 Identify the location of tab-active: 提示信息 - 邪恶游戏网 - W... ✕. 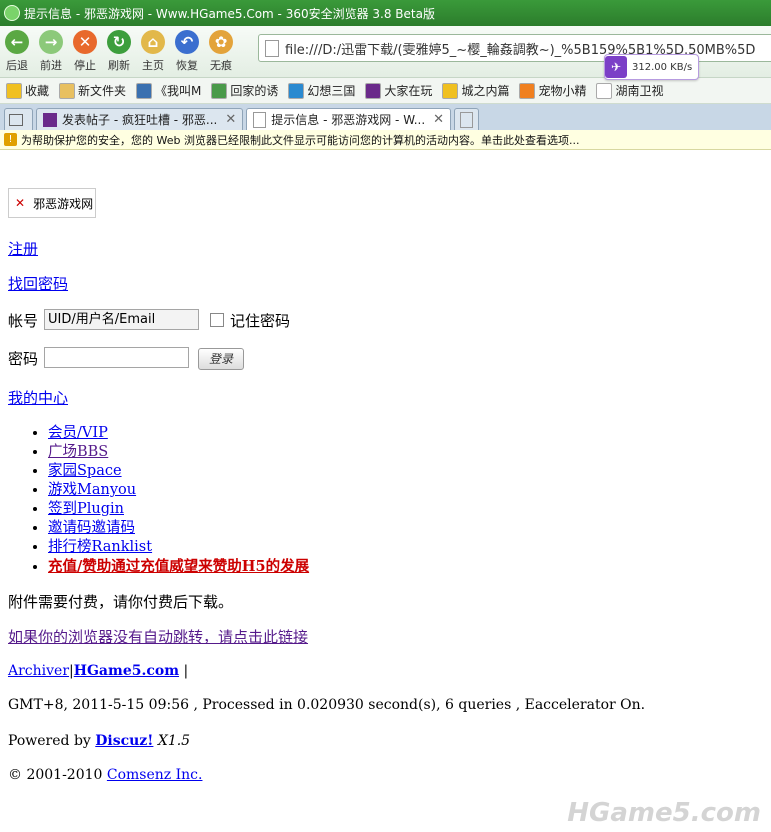
(349, 119).